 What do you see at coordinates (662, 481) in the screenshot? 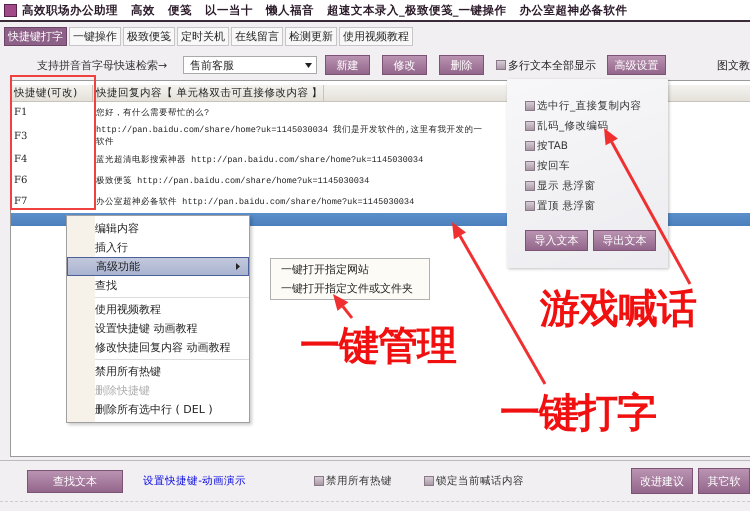
I see `bottom-button: 改进建议` at bounding box center [662, 481].